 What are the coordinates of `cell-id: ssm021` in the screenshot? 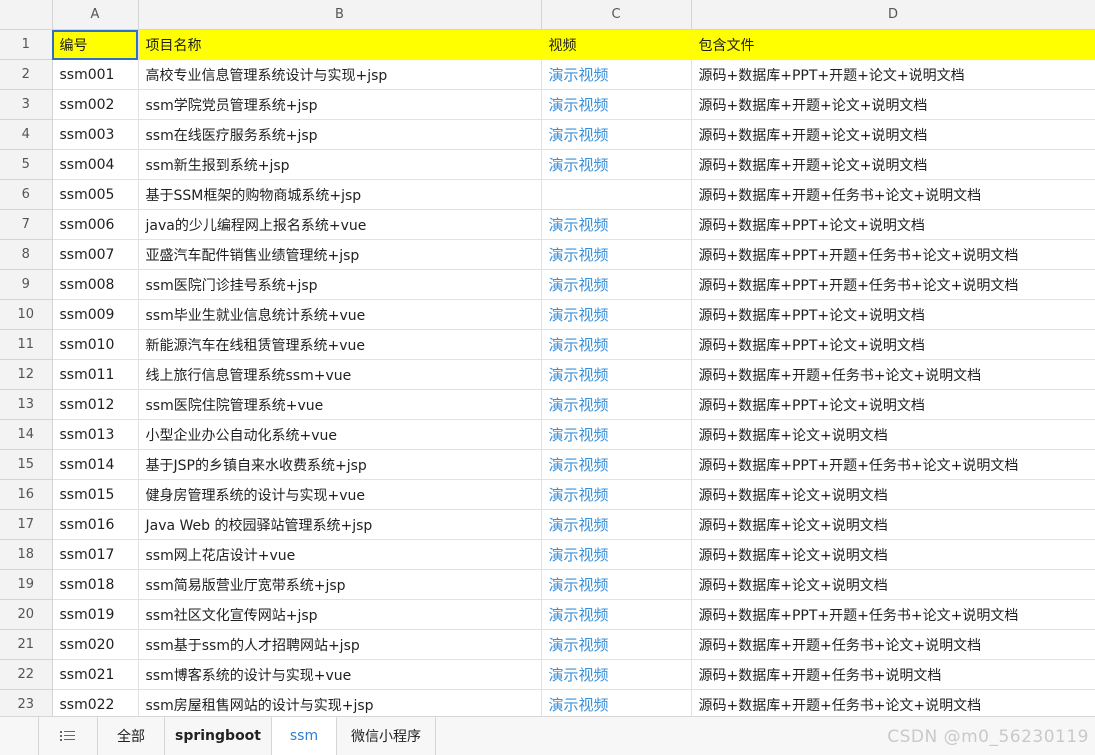 It's located at (95, 675).